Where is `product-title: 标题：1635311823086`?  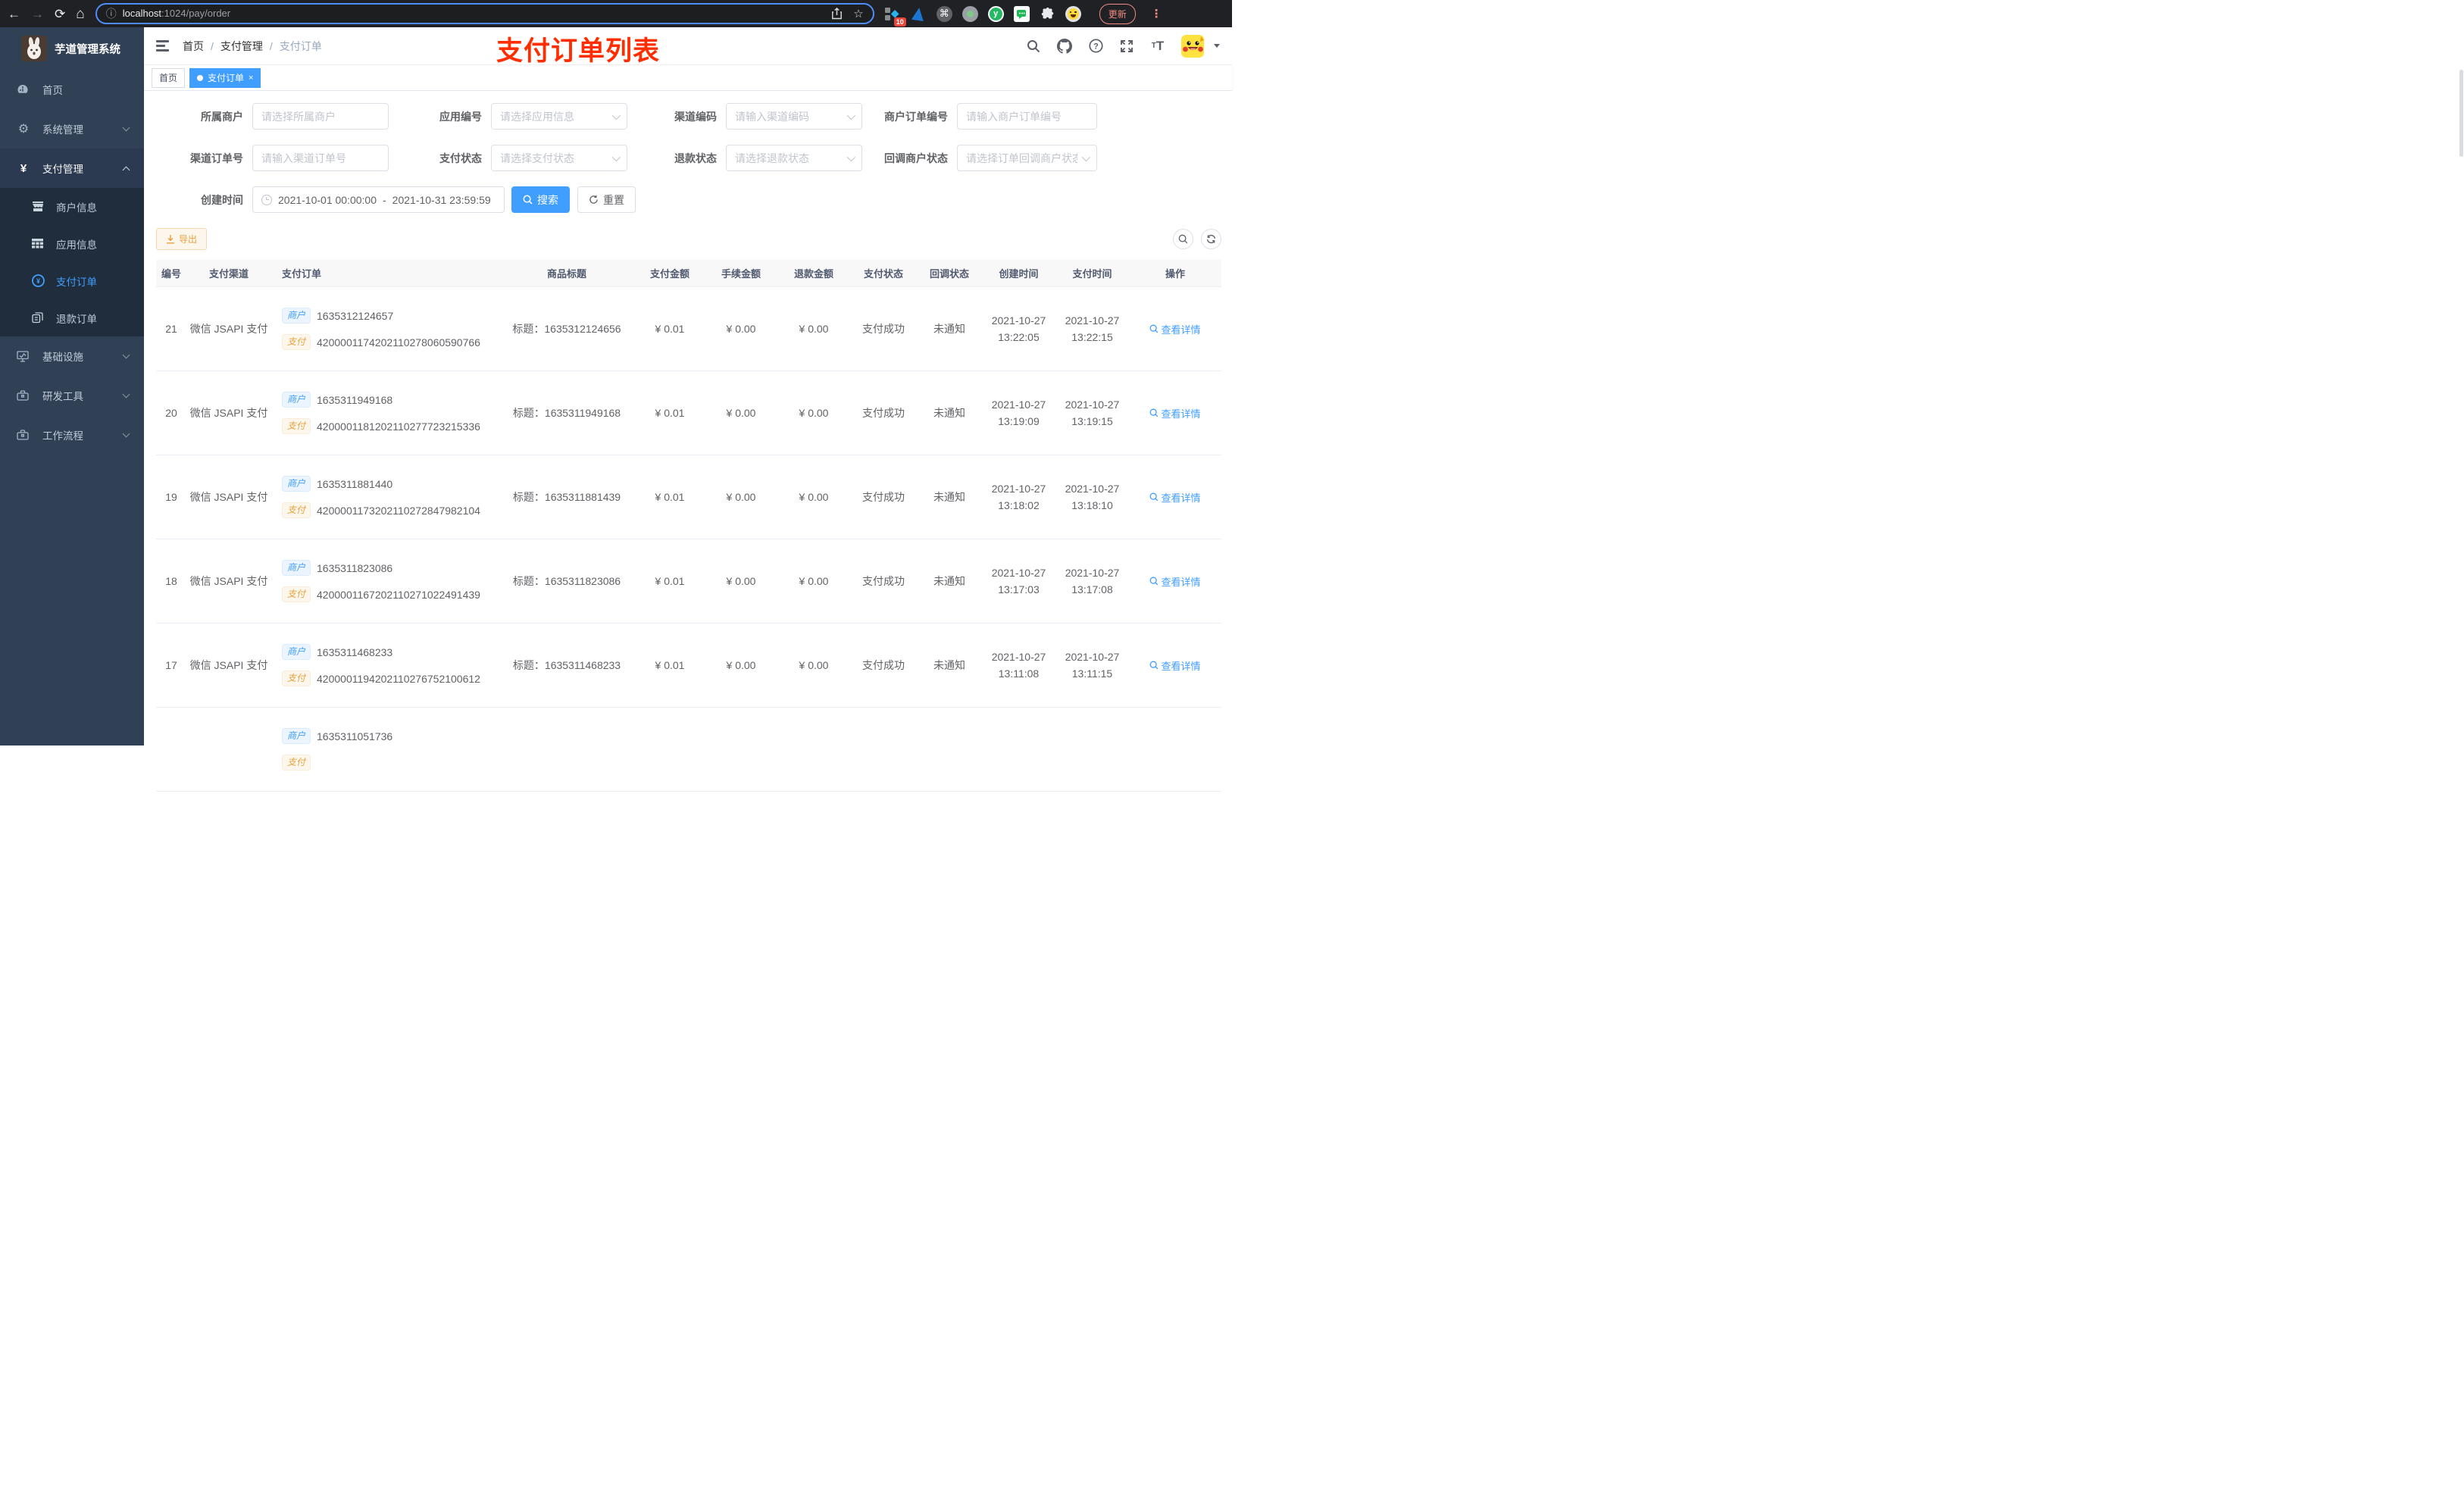
product-title: 标题：1635311823086 is located at coordinates (566, 581).